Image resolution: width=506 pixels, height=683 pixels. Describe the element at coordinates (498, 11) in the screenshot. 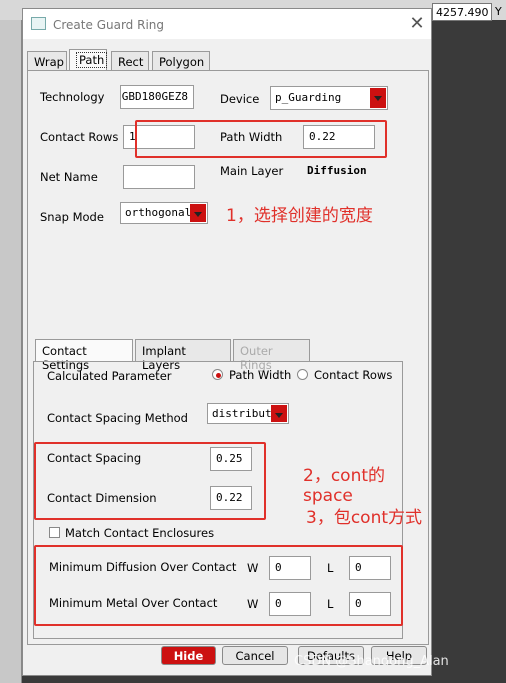

I see `coordinate-axis-label: Y` at that location.